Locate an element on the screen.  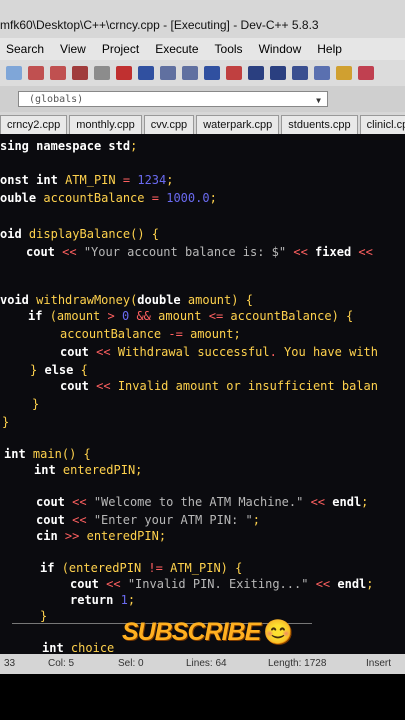
redo-icon is located at coordinates (146, 73).